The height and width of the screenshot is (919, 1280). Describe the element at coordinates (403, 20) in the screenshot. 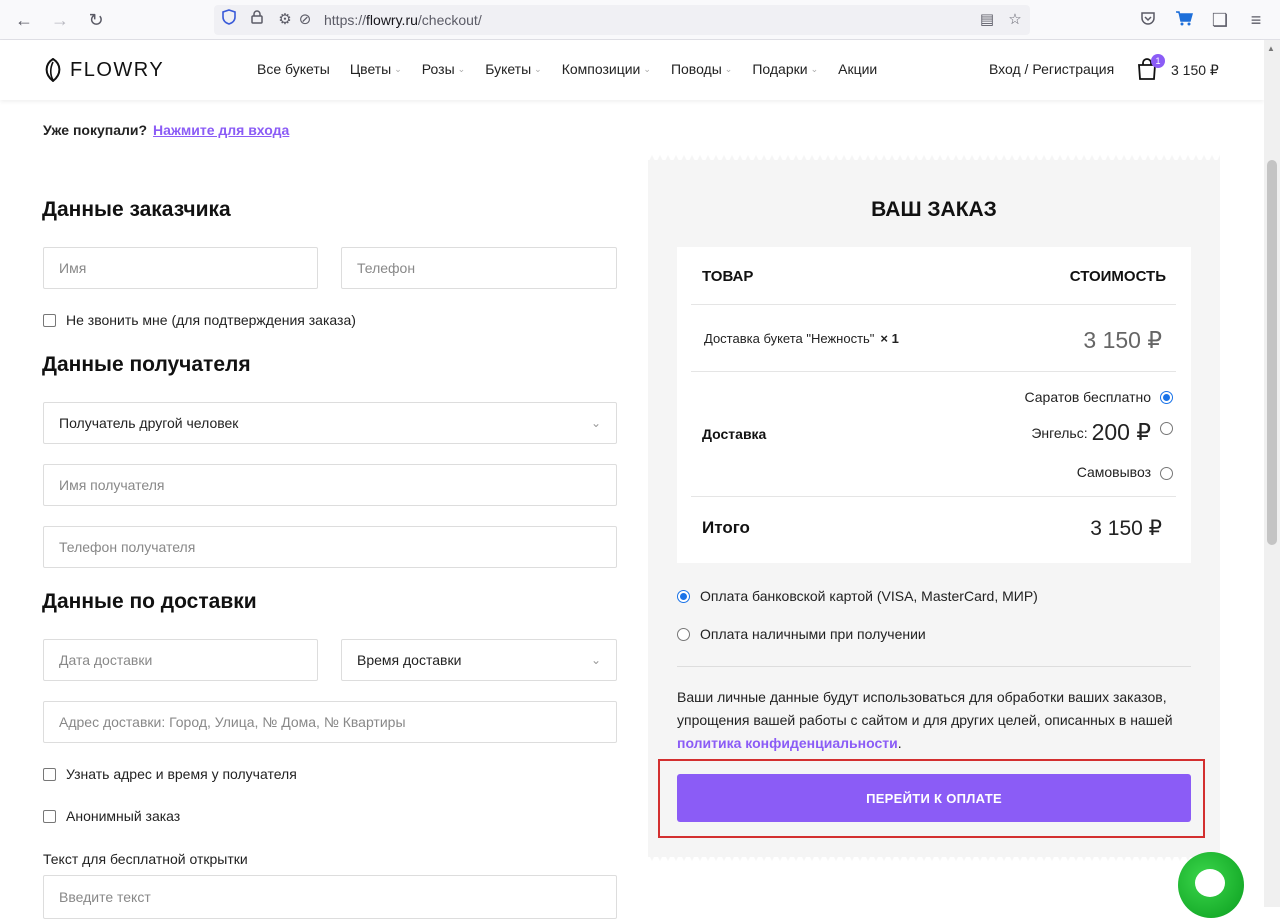

I see `url-text: https://flowry.ru/checkout/` at that location.